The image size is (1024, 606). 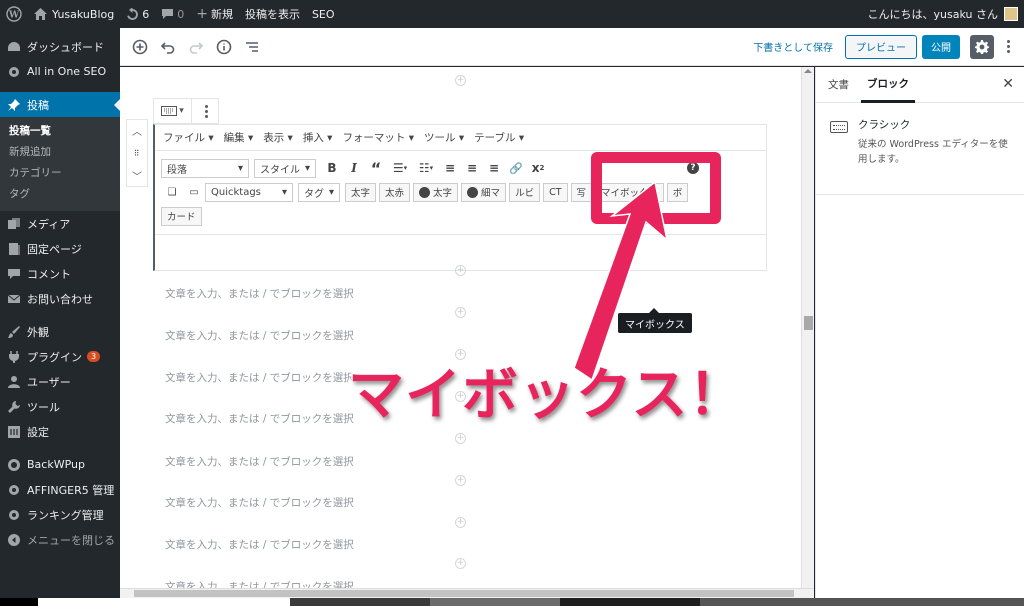 I want to click on blockquote-icon: “, so click(x=376, y=168).